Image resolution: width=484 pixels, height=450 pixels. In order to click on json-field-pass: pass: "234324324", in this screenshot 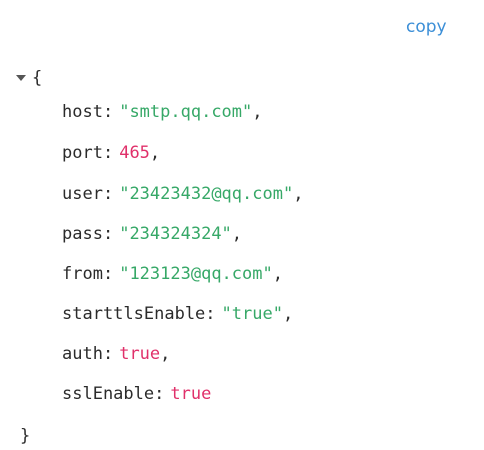, I will do `click(152, 234)`.